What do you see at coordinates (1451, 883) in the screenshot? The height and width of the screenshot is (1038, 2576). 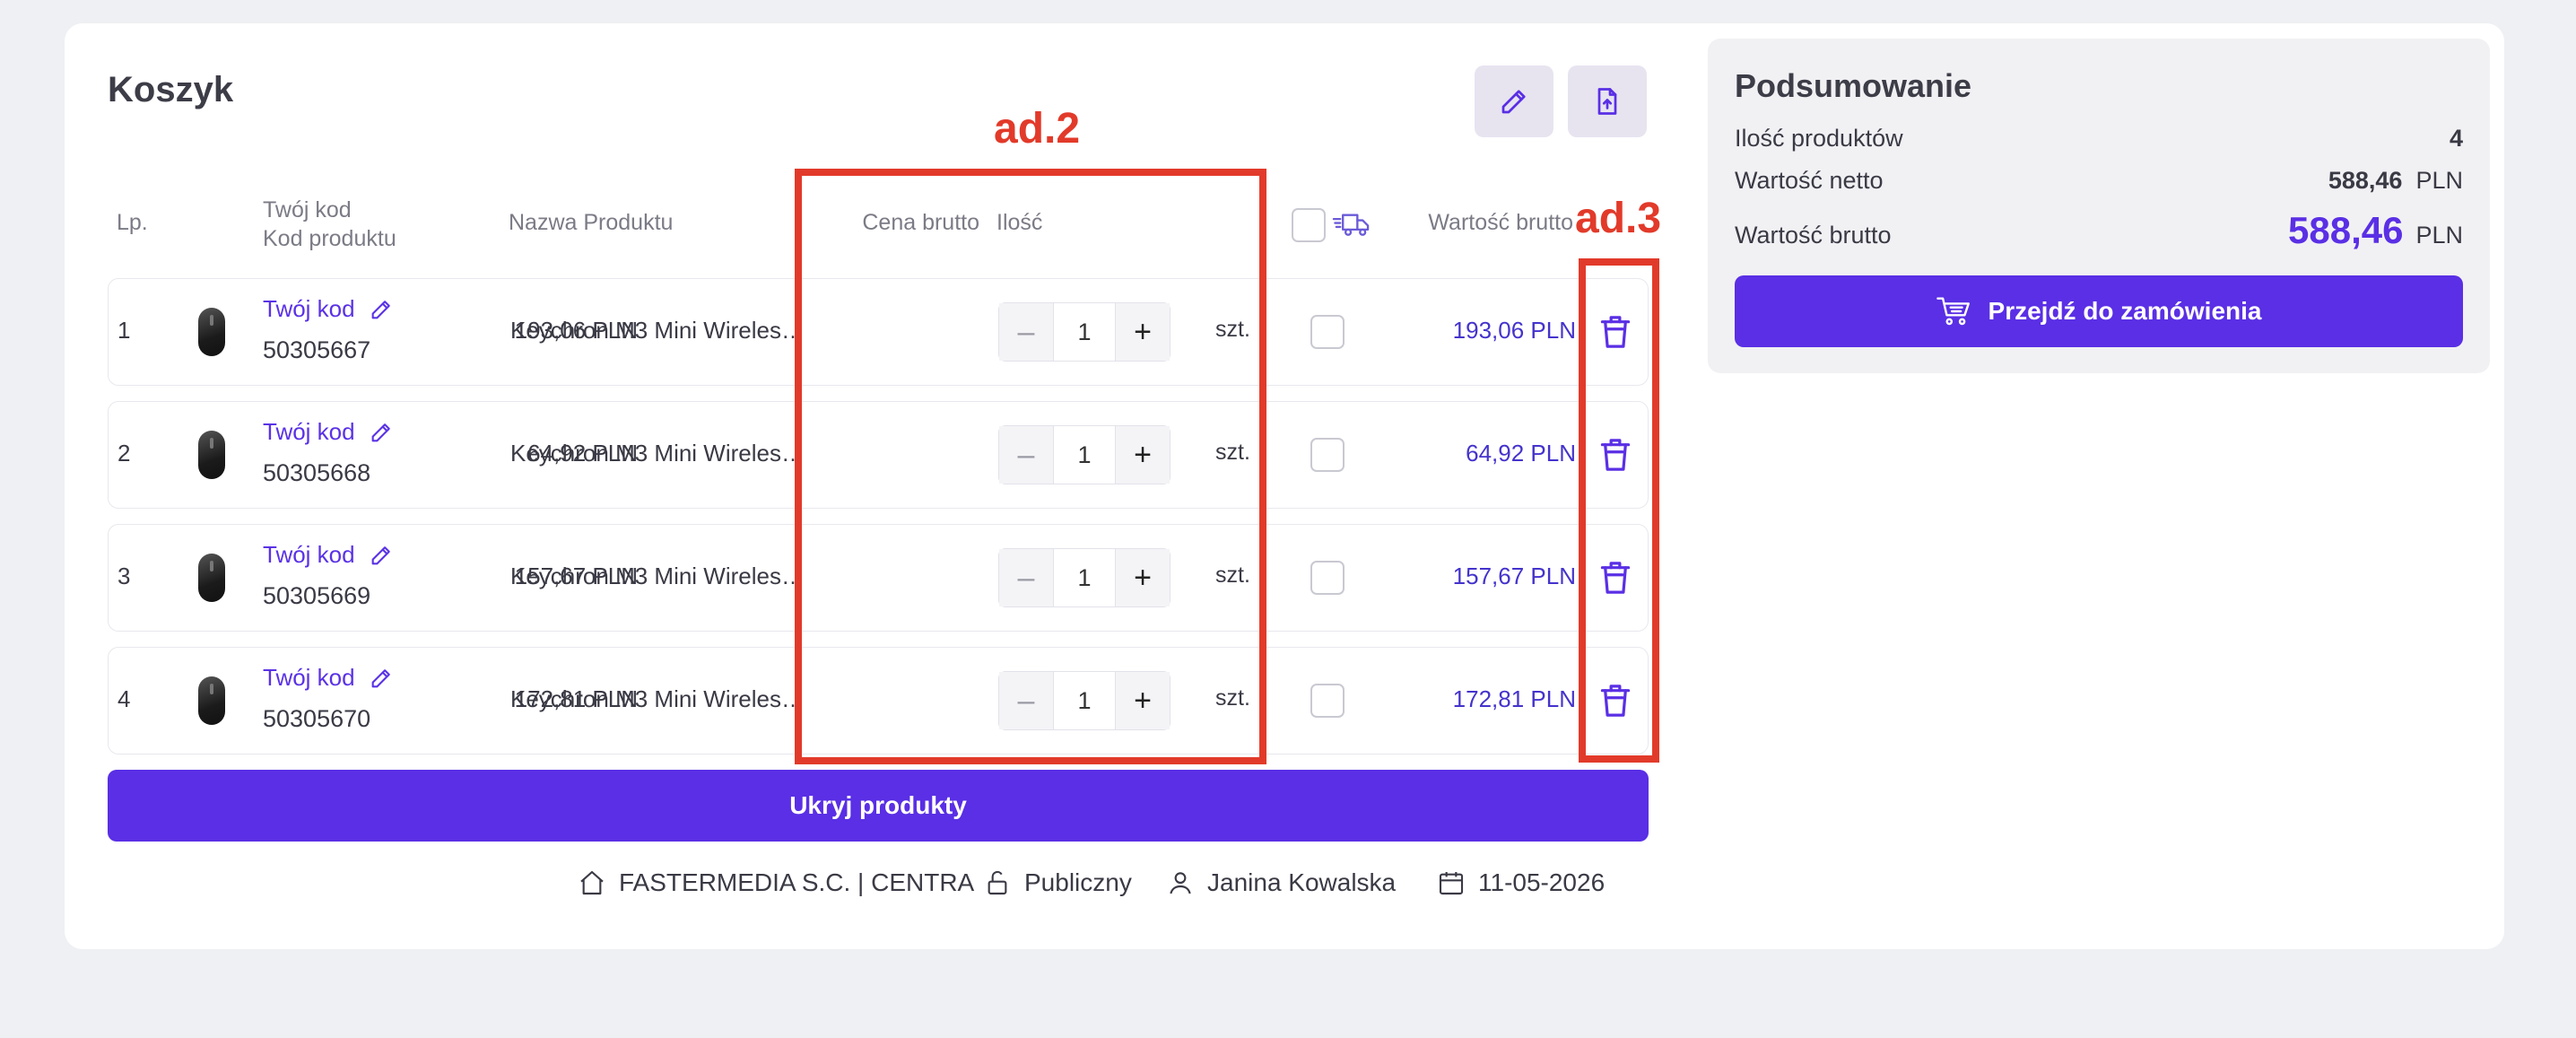 I see `calendar-icon` at bounding box center [1451, 883].